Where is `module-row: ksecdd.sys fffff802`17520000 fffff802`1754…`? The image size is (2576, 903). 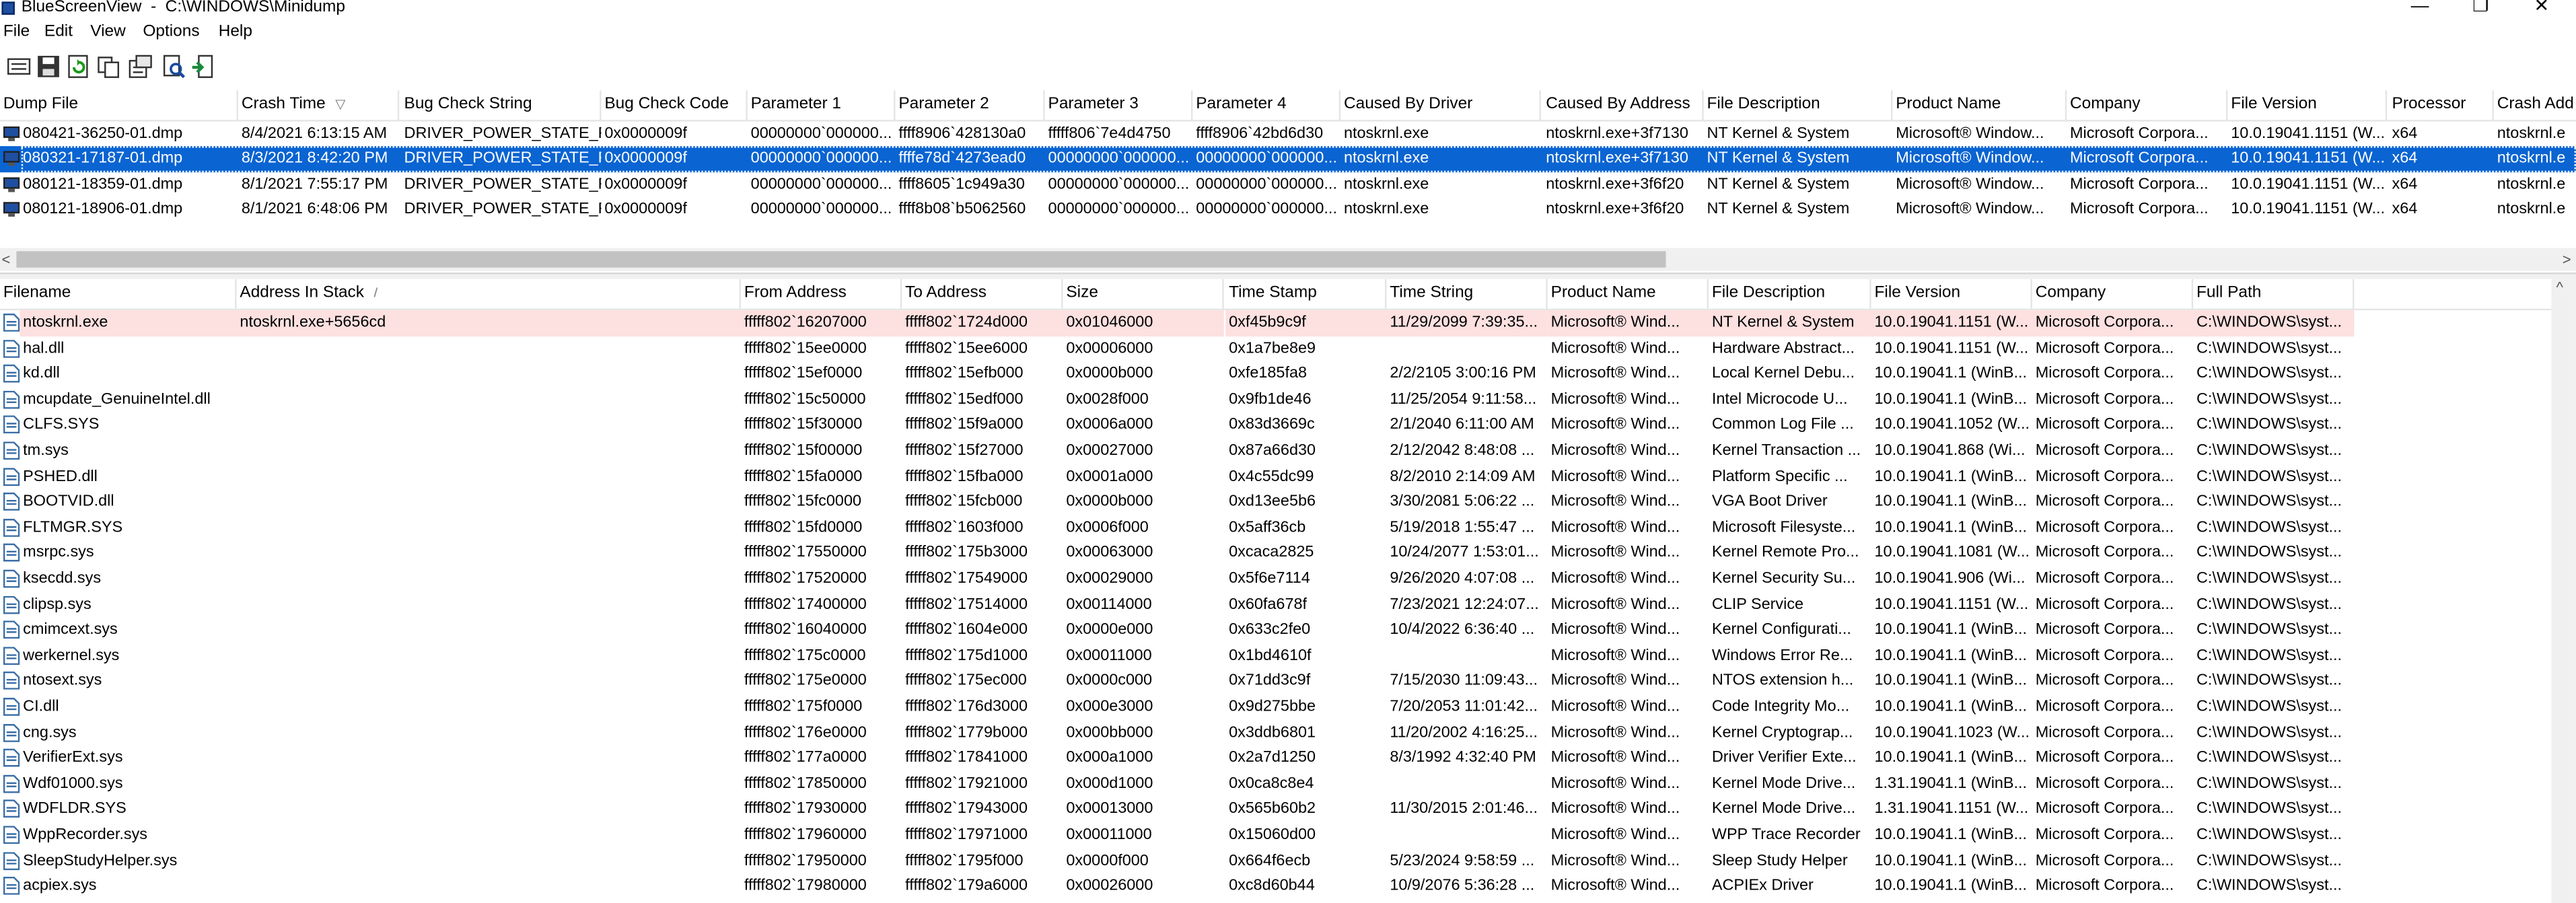 module-row: ksecdd.sys fffff802`17520000 fffff802`1754… is located at coordinates (1288, 579).